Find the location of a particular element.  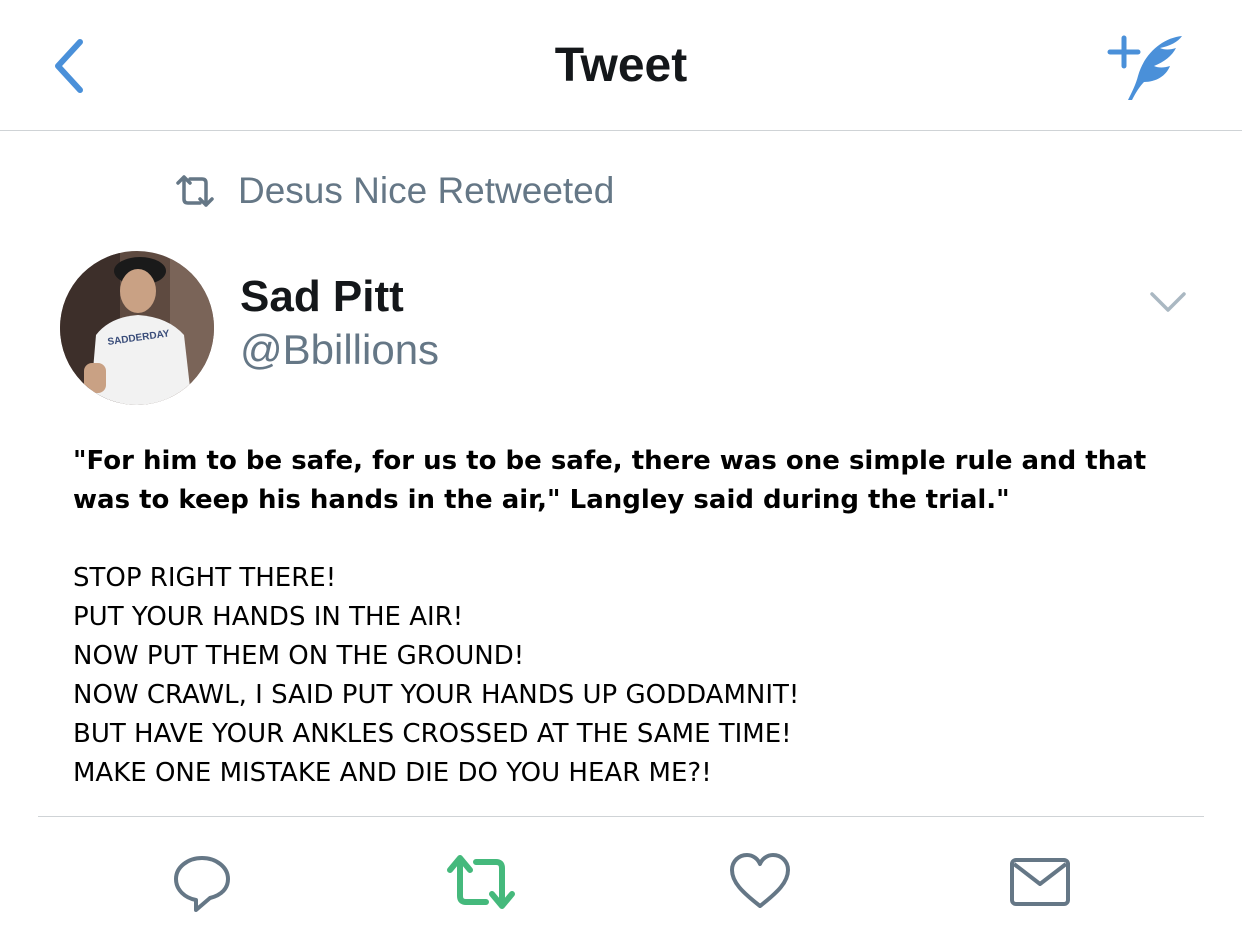

tweet-line: STOP RIGHT THERE! is located at coordinates (205, 578).